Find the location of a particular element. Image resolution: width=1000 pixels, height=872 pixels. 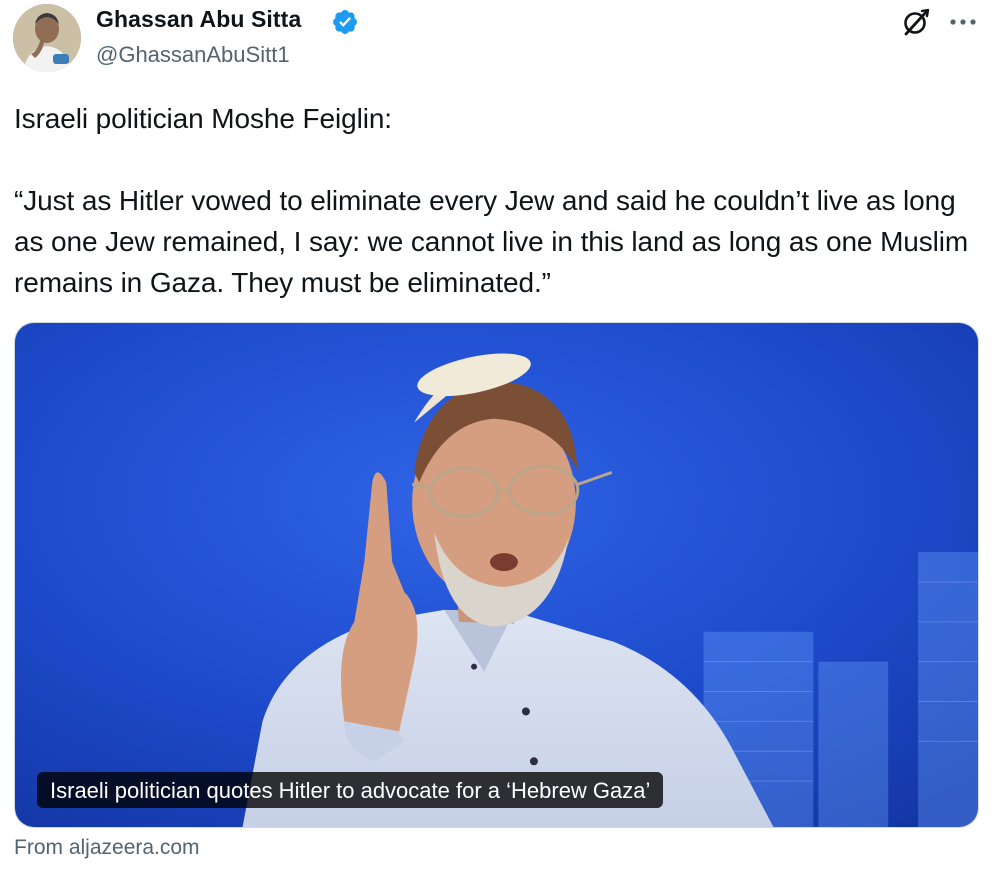

avatar is located at coordinates (47, 38).